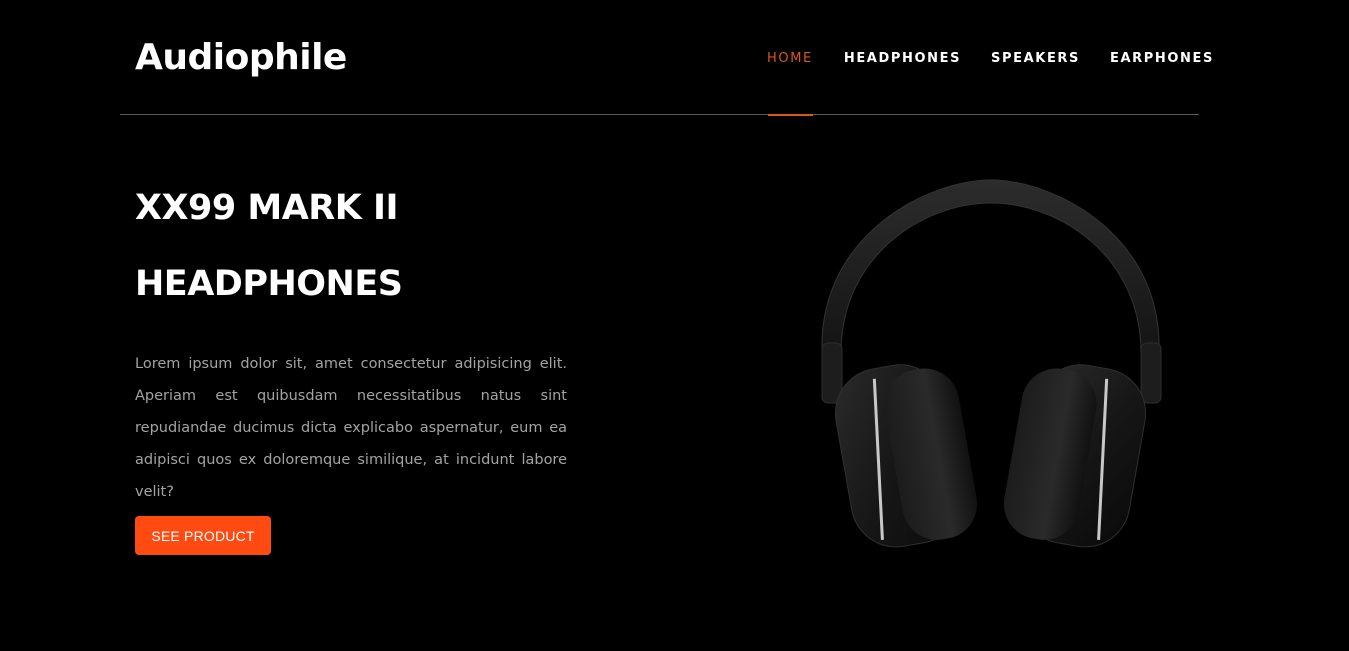  I want to click on nav-item-home: HOME, so click(790, 59).